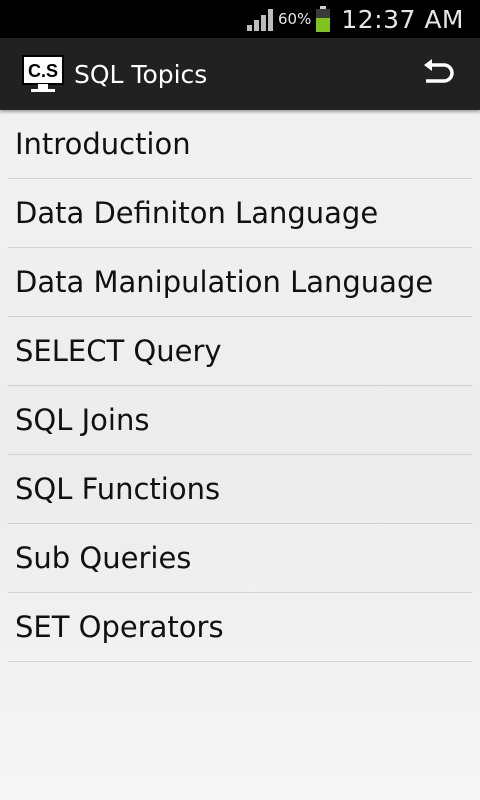  Describe the element at coordinates (240, 489) in the screenshot. I see `topic-item-sql-functions: SQL Functions` at that location.